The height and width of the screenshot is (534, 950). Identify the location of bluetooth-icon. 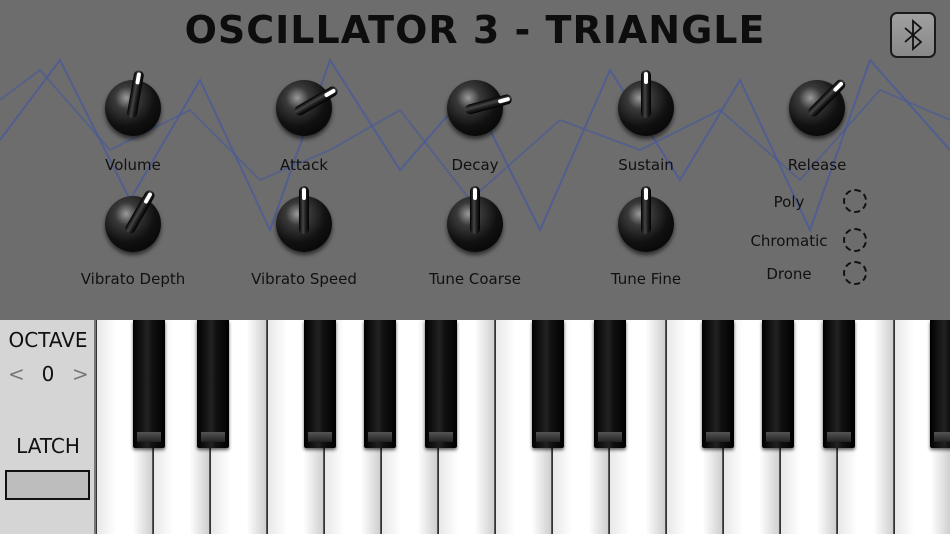
(913, 35).